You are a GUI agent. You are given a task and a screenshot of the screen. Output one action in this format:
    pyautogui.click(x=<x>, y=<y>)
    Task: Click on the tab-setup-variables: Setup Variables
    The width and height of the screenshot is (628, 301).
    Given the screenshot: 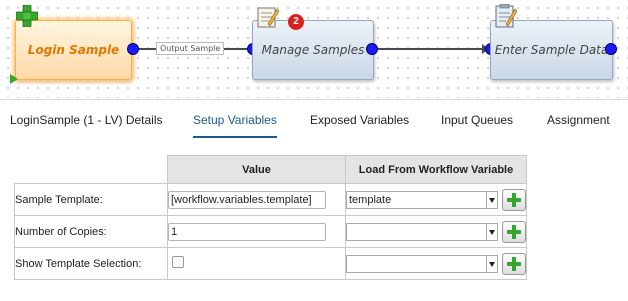 What is the action you would take?
    pyautogui.click(x=235, y=121)
    